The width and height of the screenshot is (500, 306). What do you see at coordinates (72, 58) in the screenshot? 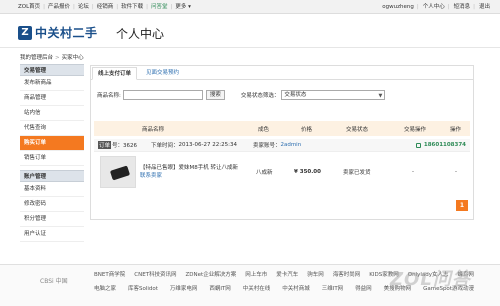
I see `breadcrumb-current: 买家中心` at bounding box center [72, 58].